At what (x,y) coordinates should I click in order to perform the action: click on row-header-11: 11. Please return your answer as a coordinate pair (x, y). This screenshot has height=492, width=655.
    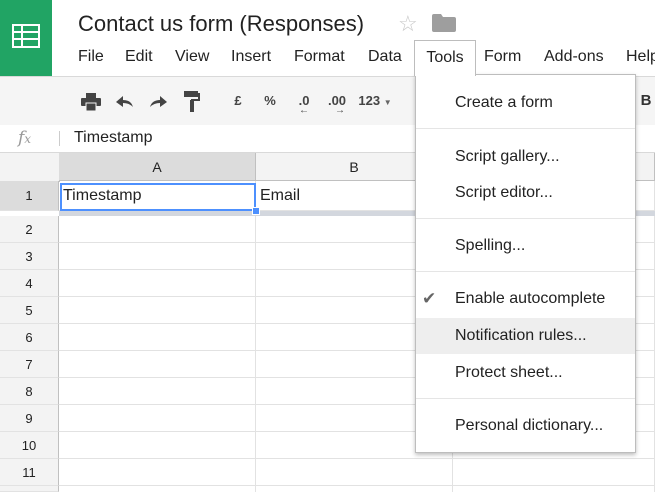
    Looking at the image, I should click on (29, 472).